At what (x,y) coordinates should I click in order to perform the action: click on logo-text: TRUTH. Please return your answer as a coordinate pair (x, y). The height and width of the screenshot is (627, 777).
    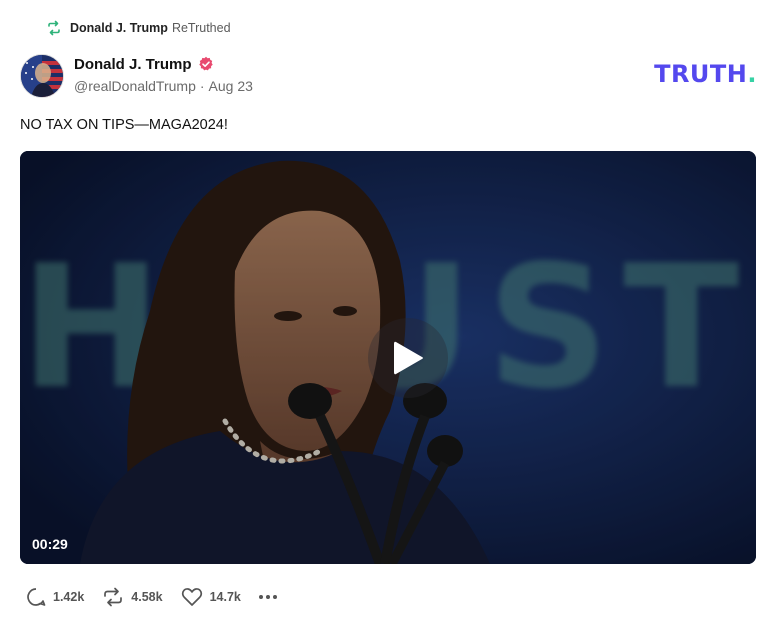
    Looking at the image, I should click on (701, 74).